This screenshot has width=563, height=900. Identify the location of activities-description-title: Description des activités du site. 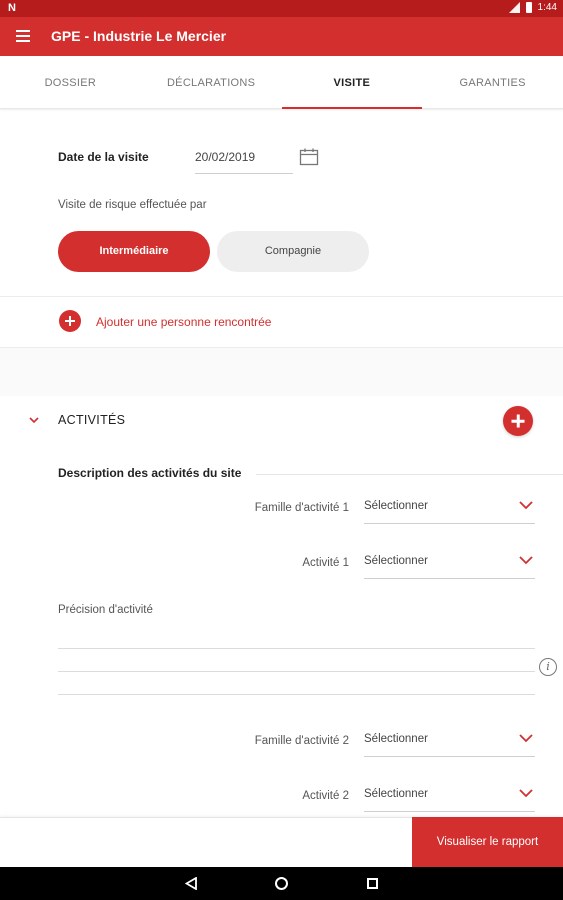
(150, 473).